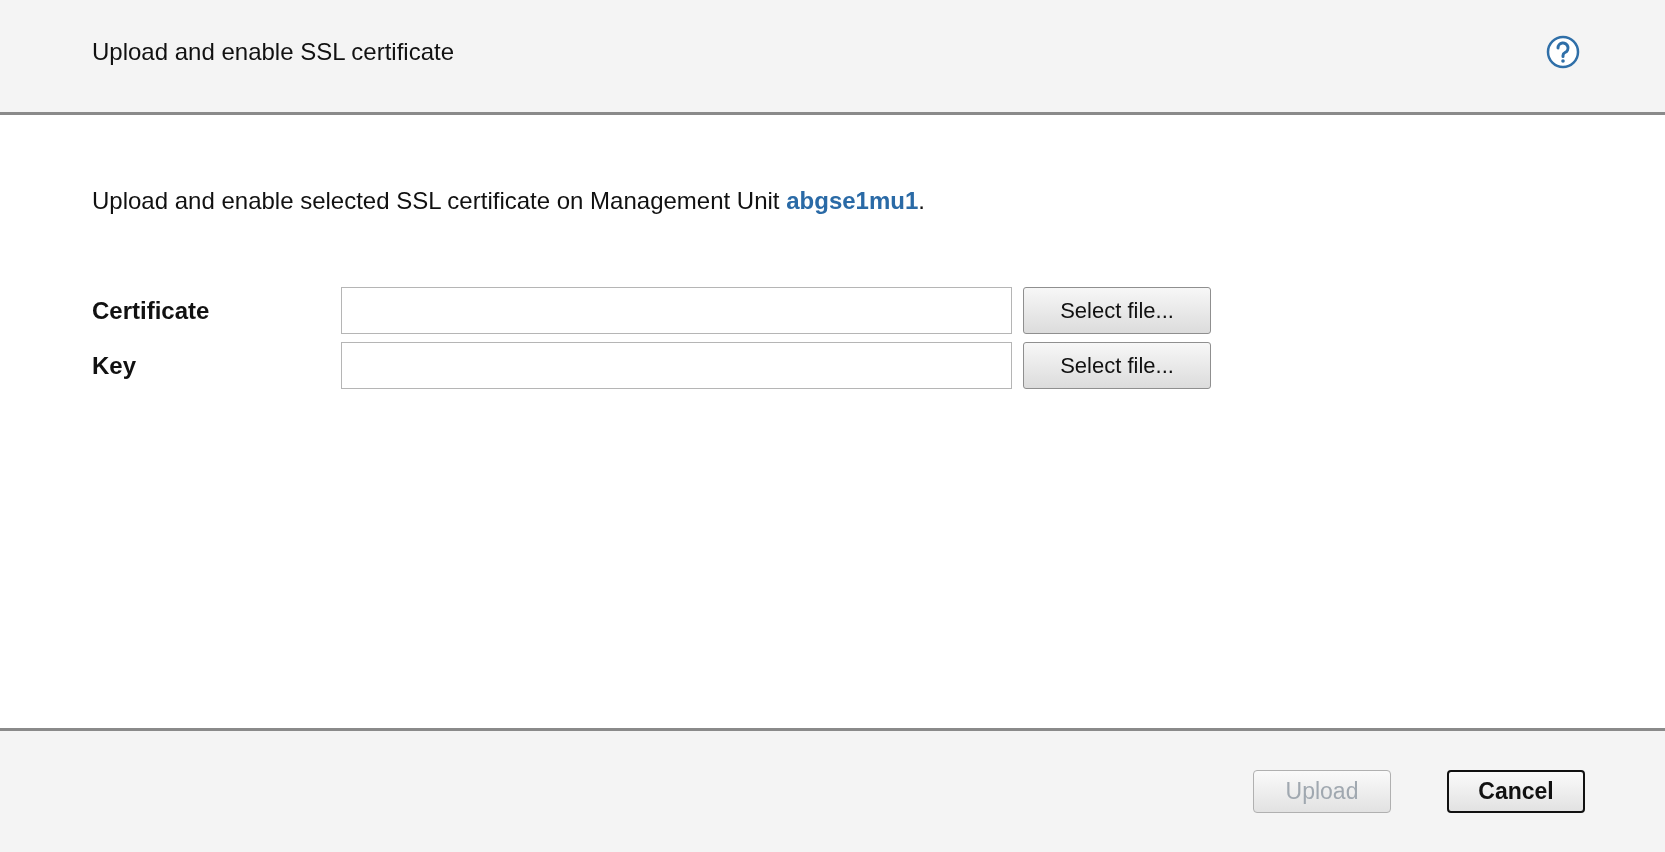 The height and width of the screenshot is (852, 1665). Describe the element at coordinates (115, 365) in the screenshot. I see `field-label: Key` at that location.